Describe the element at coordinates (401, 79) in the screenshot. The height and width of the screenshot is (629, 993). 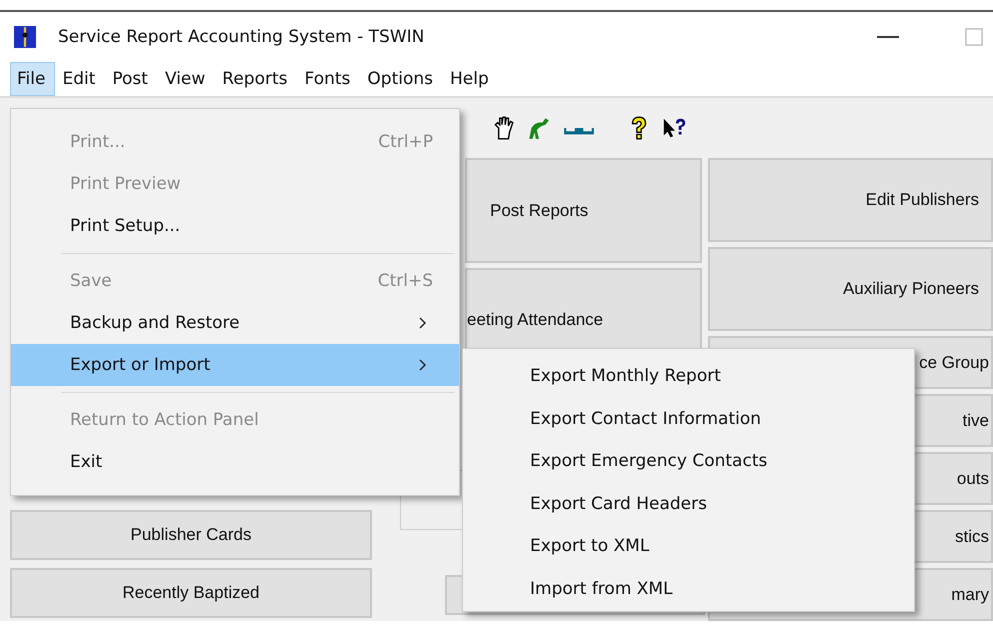
I see `menu-bar-item: Options` at that location.